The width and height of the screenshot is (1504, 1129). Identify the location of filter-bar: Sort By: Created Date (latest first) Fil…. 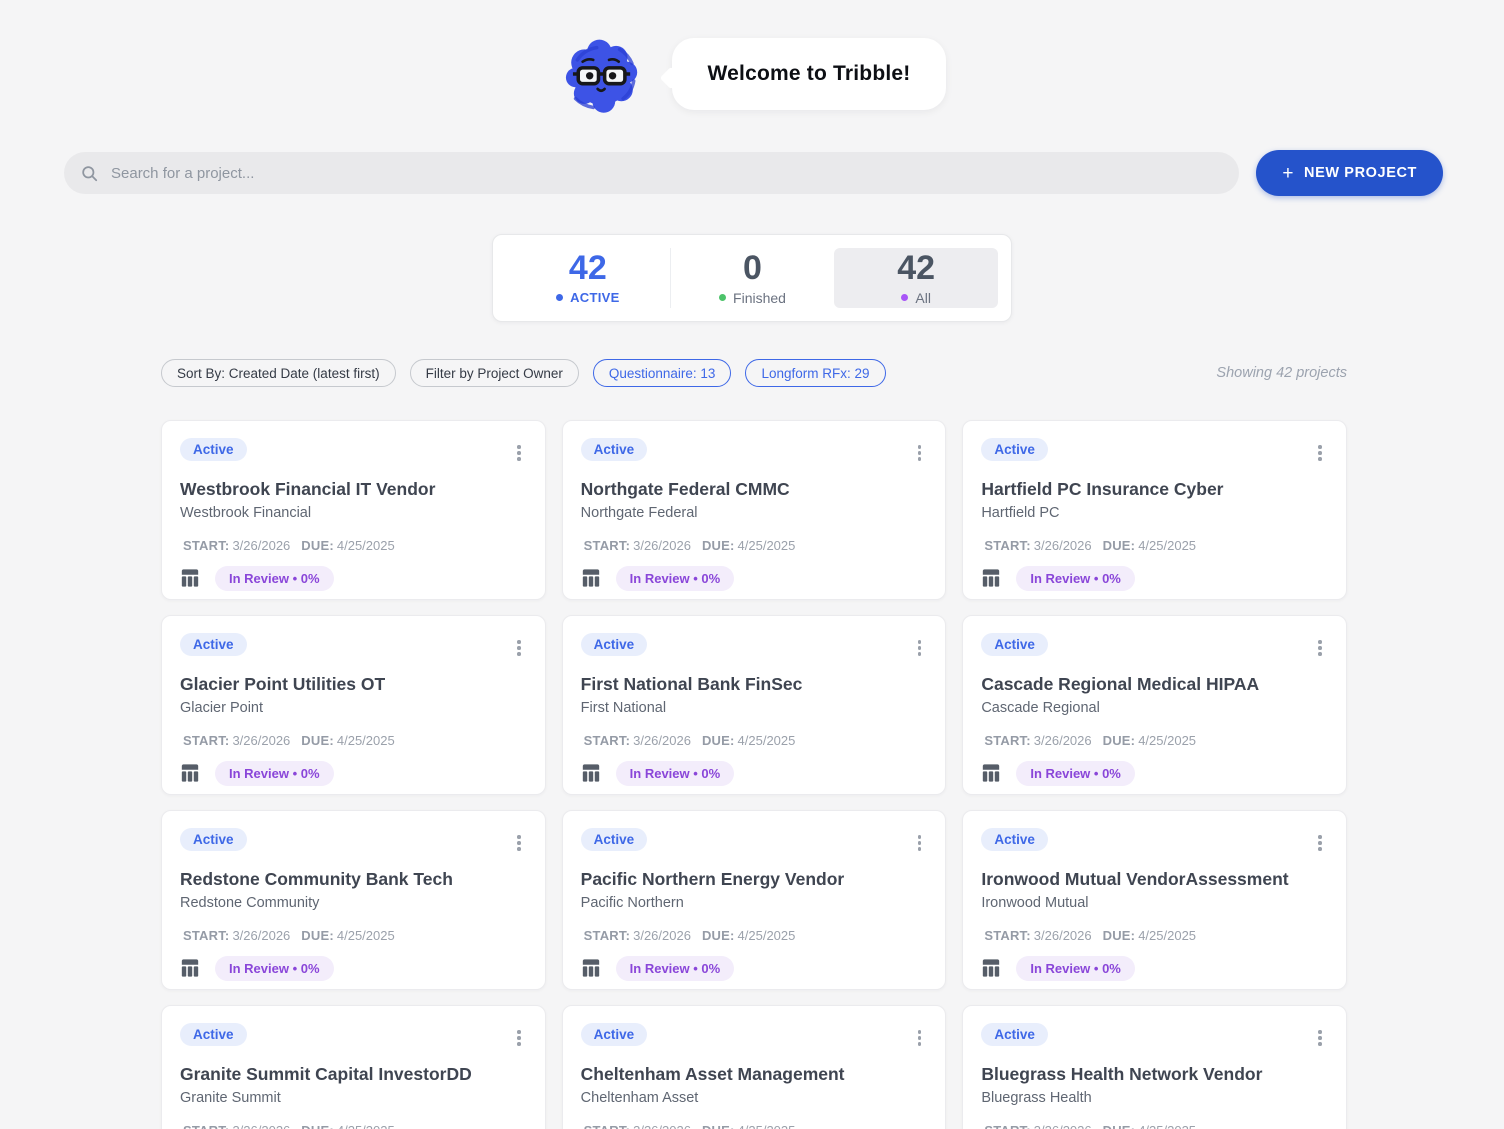
(754, 373).